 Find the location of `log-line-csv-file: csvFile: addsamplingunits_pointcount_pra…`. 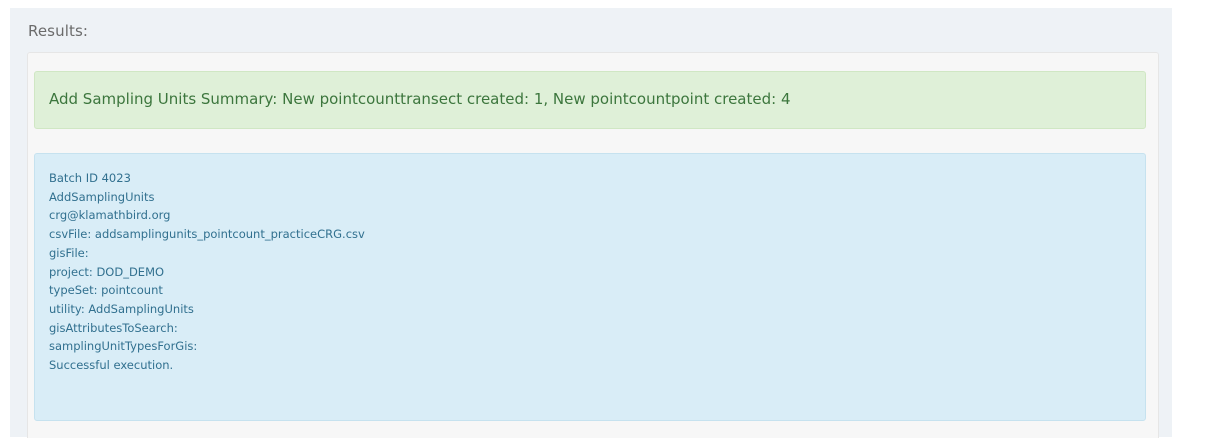

log-line-csv-file: csvFile: addsamplingunits_pointcount_pra… is located at coordinates (207, 234).